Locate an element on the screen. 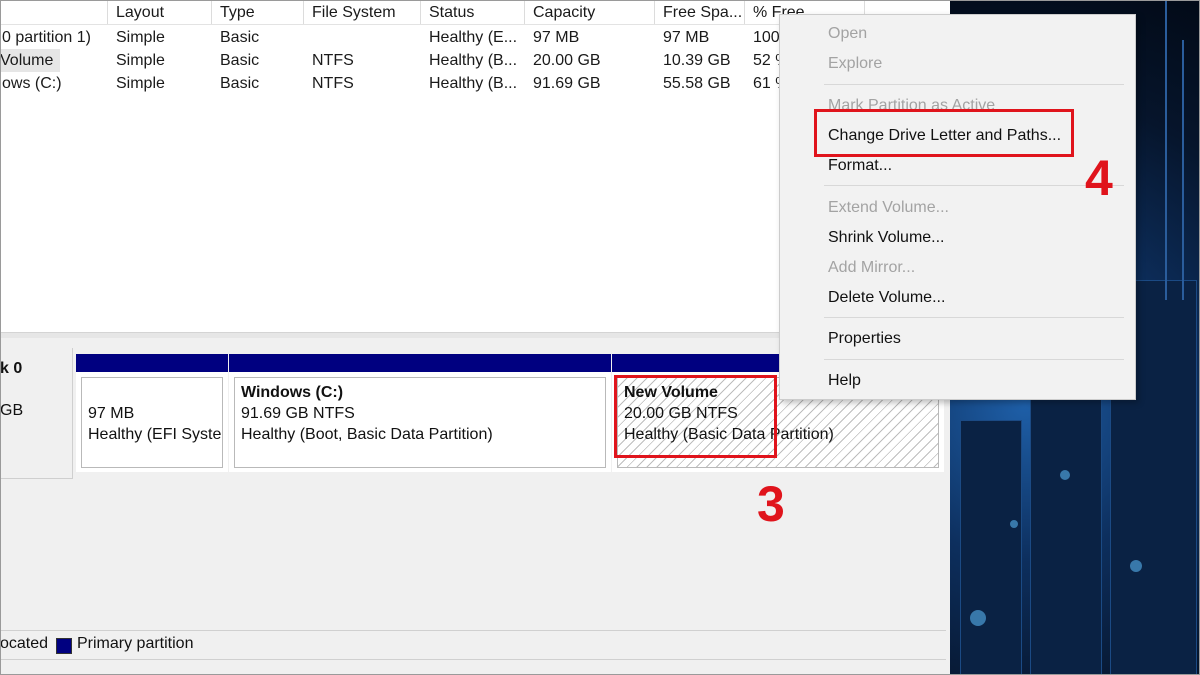 The height and width of the screenshot is (675, 1200). cell-capacity: 20.00 GB is located at coordinates (567, 60).